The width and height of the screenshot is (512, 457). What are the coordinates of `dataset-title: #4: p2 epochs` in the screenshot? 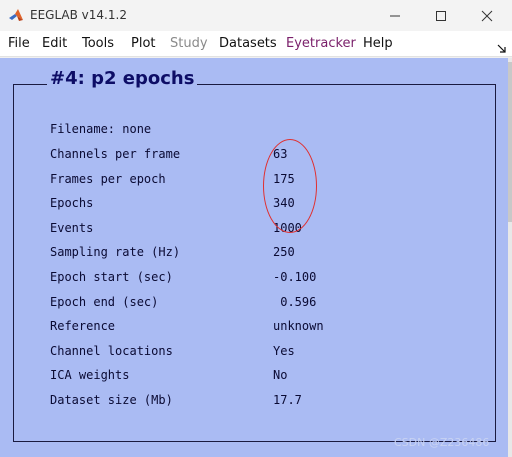 It's located at (122, 78).